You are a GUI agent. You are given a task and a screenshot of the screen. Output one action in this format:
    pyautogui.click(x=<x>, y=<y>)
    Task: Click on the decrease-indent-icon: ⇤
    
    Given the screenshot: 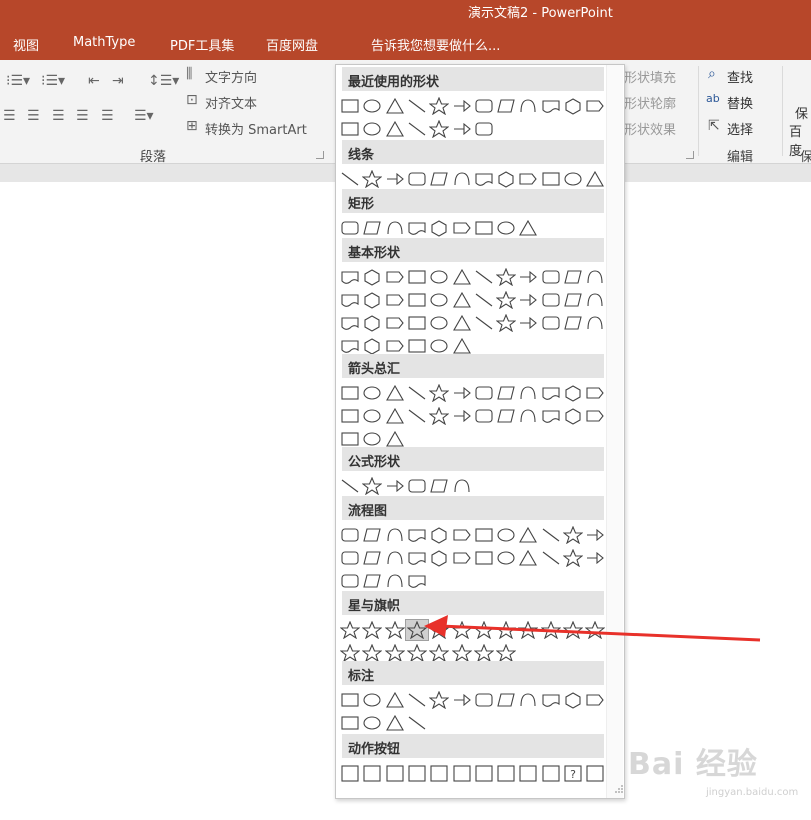 What is the action you would take?
    pyautogui.click(x=94, y=81)
    